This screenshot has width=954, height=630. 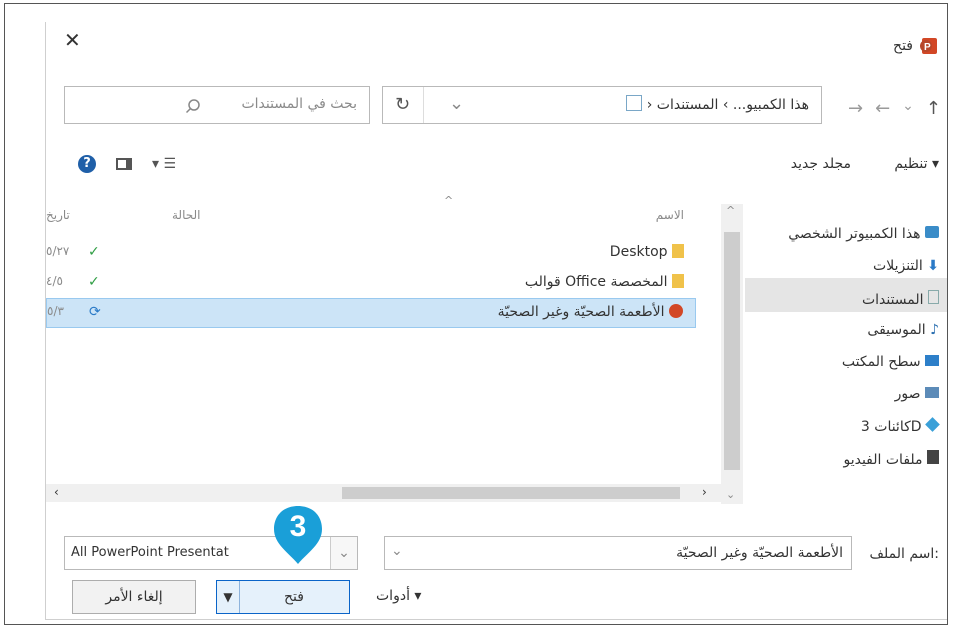 What do you see at coordinates (298, 526) in the screenshot?
I see `callout-number: 3` at bounding box center [298, 526].